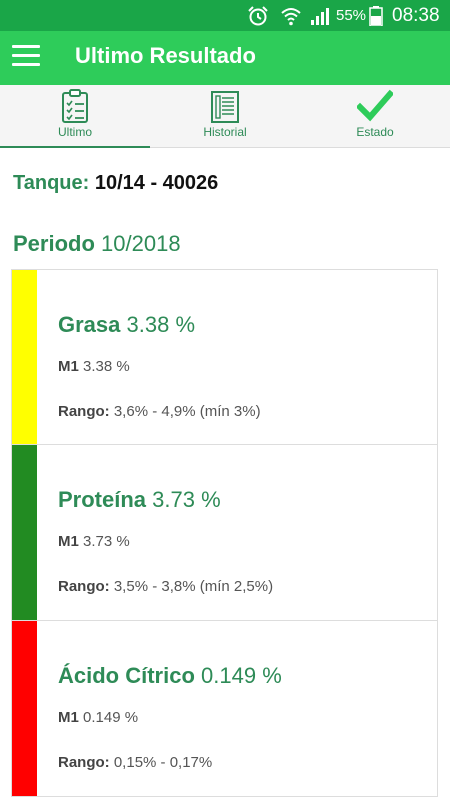 The image size is (450, 800). What do you see at coordinates (187, 411) in the screenshot?
I see `rango-value: 3,6% - 4,9% (mín 3%)` at bounding box center [187, 411].